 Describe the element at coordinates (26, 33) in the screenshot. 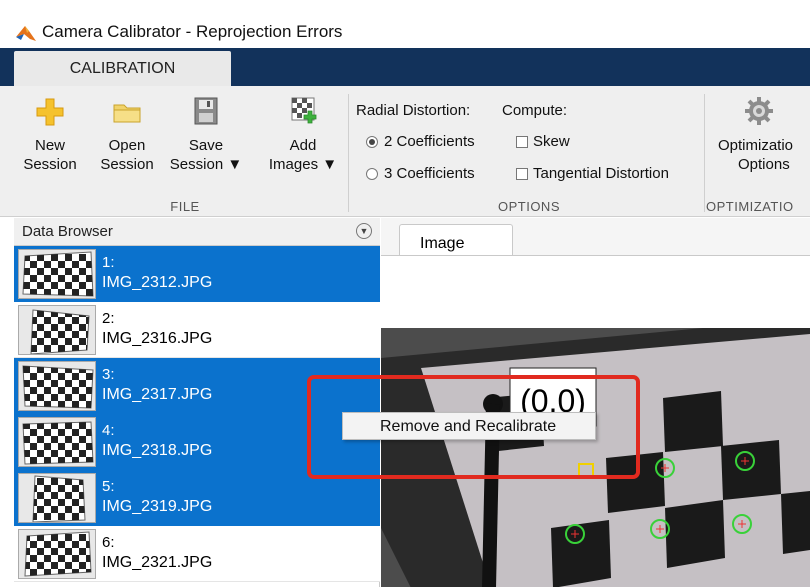

I see `matlab-logo-icon` at that location.